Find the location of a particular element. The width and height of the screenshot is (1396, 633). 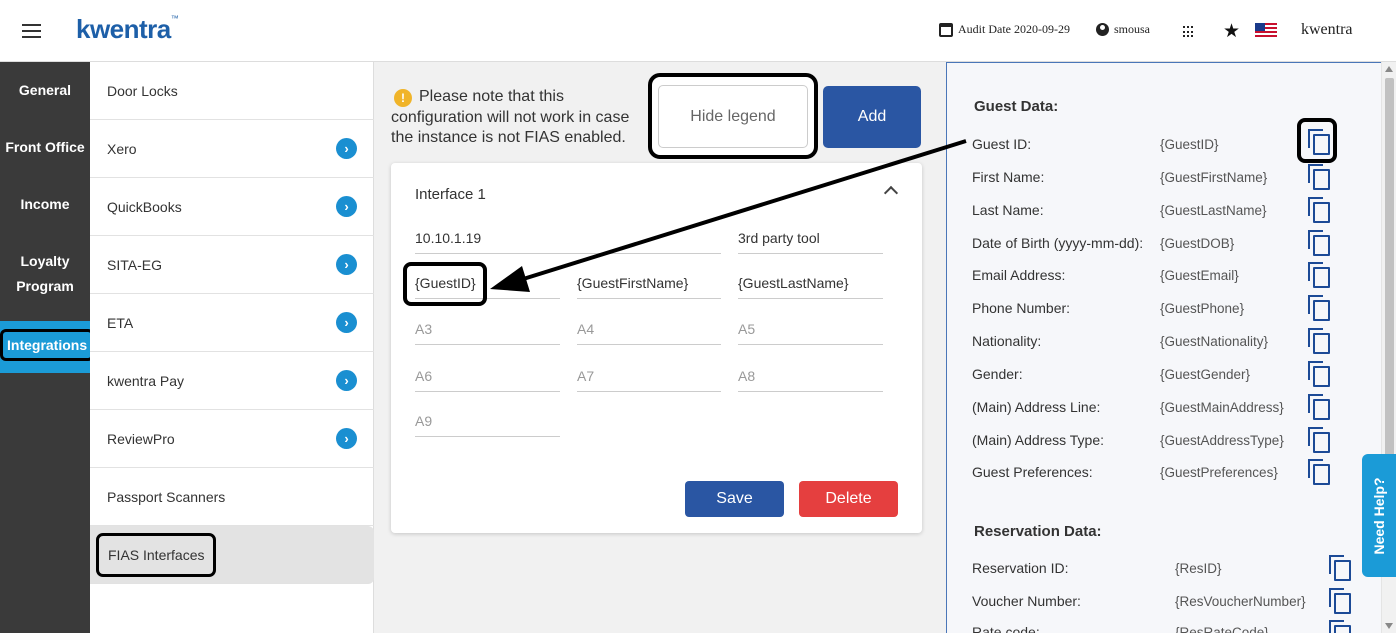

nav-front-office-label: Front Office is located at coordinates (45, 147).